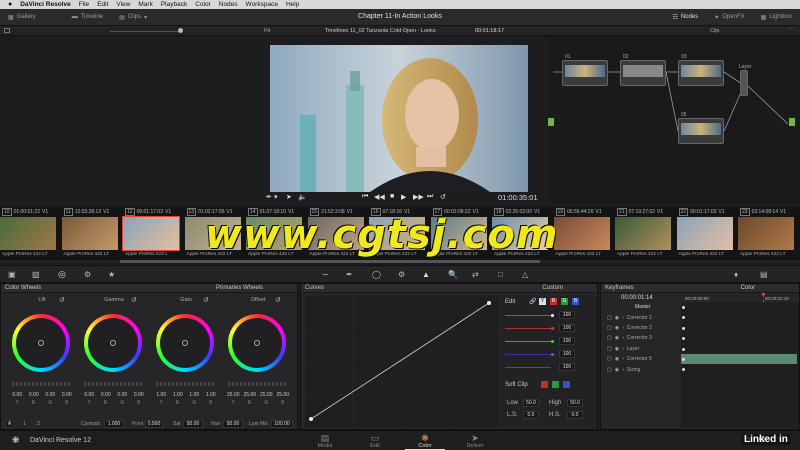 This screenshot has height=450, width=800. What do you see at coordinates (544, 384) in the screenshot?
I see `soft-clip-r-button` at bounding box center [544, 384].